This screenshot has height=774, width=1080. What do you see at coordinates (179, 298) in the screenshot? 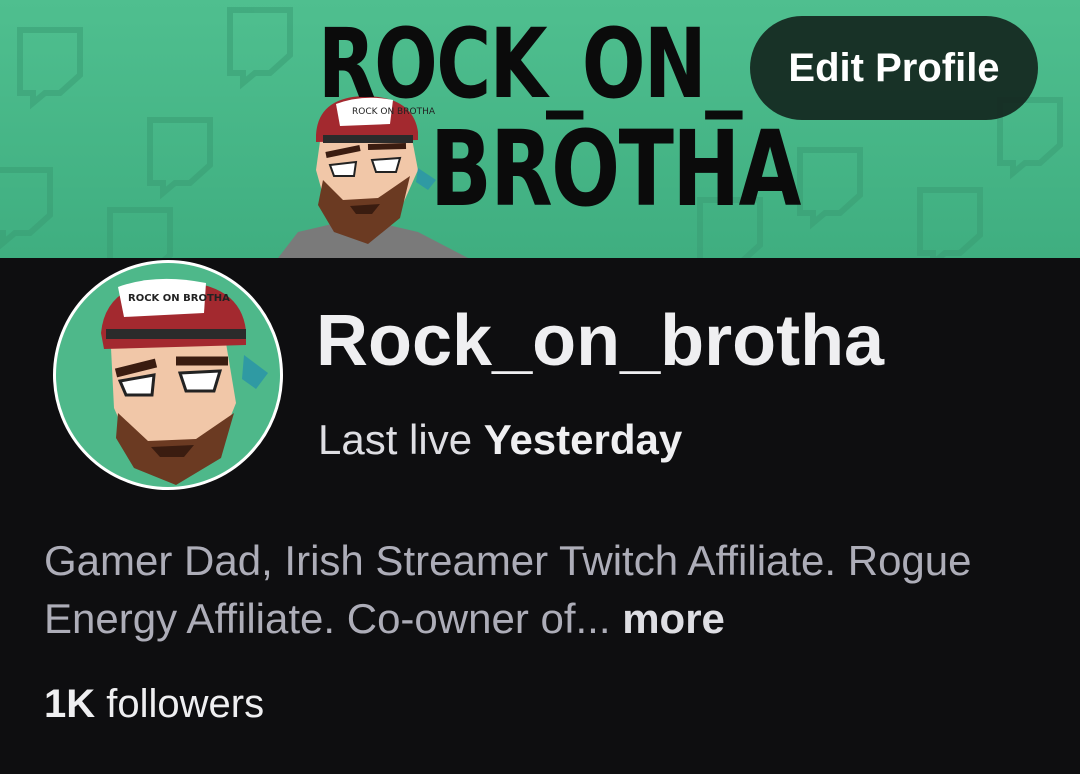
I see `avatar-cap-text: ROCK ON BROTHA` at bounding box center [179, 298].